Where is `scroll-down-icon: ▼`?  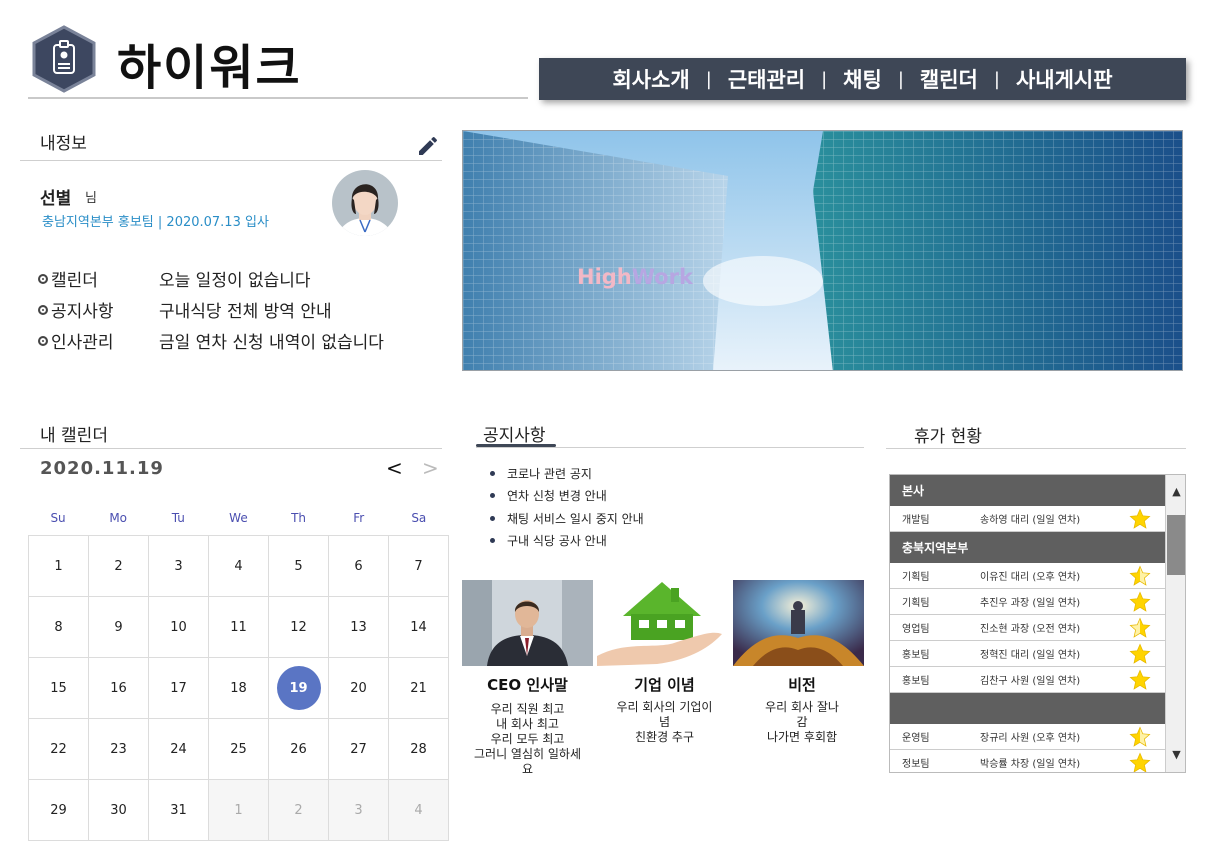 scroll-down-icon: ▼ is located at coordinates (1175, 754).